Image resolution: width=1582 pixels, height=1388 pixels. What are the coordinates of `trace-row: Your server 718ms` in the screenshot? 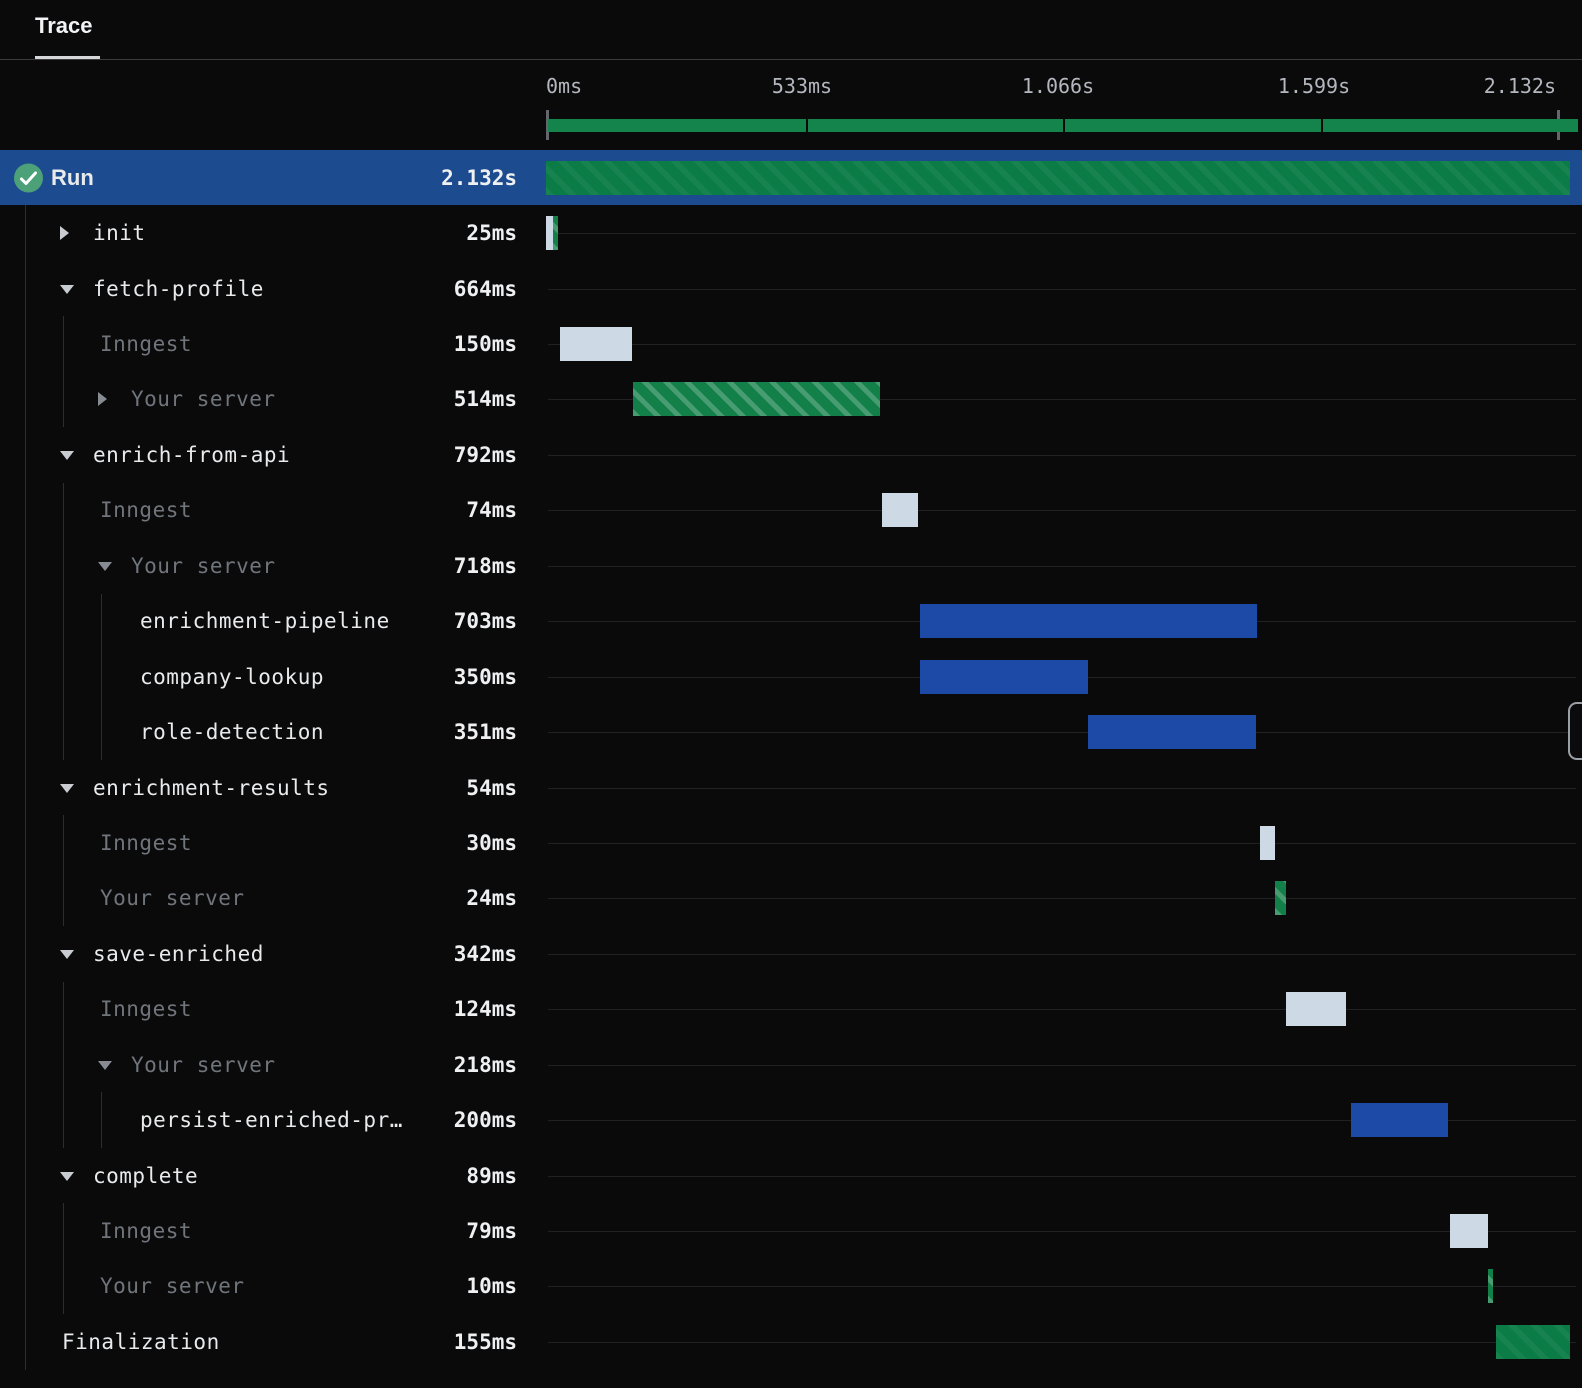 It's located at (791, 566).